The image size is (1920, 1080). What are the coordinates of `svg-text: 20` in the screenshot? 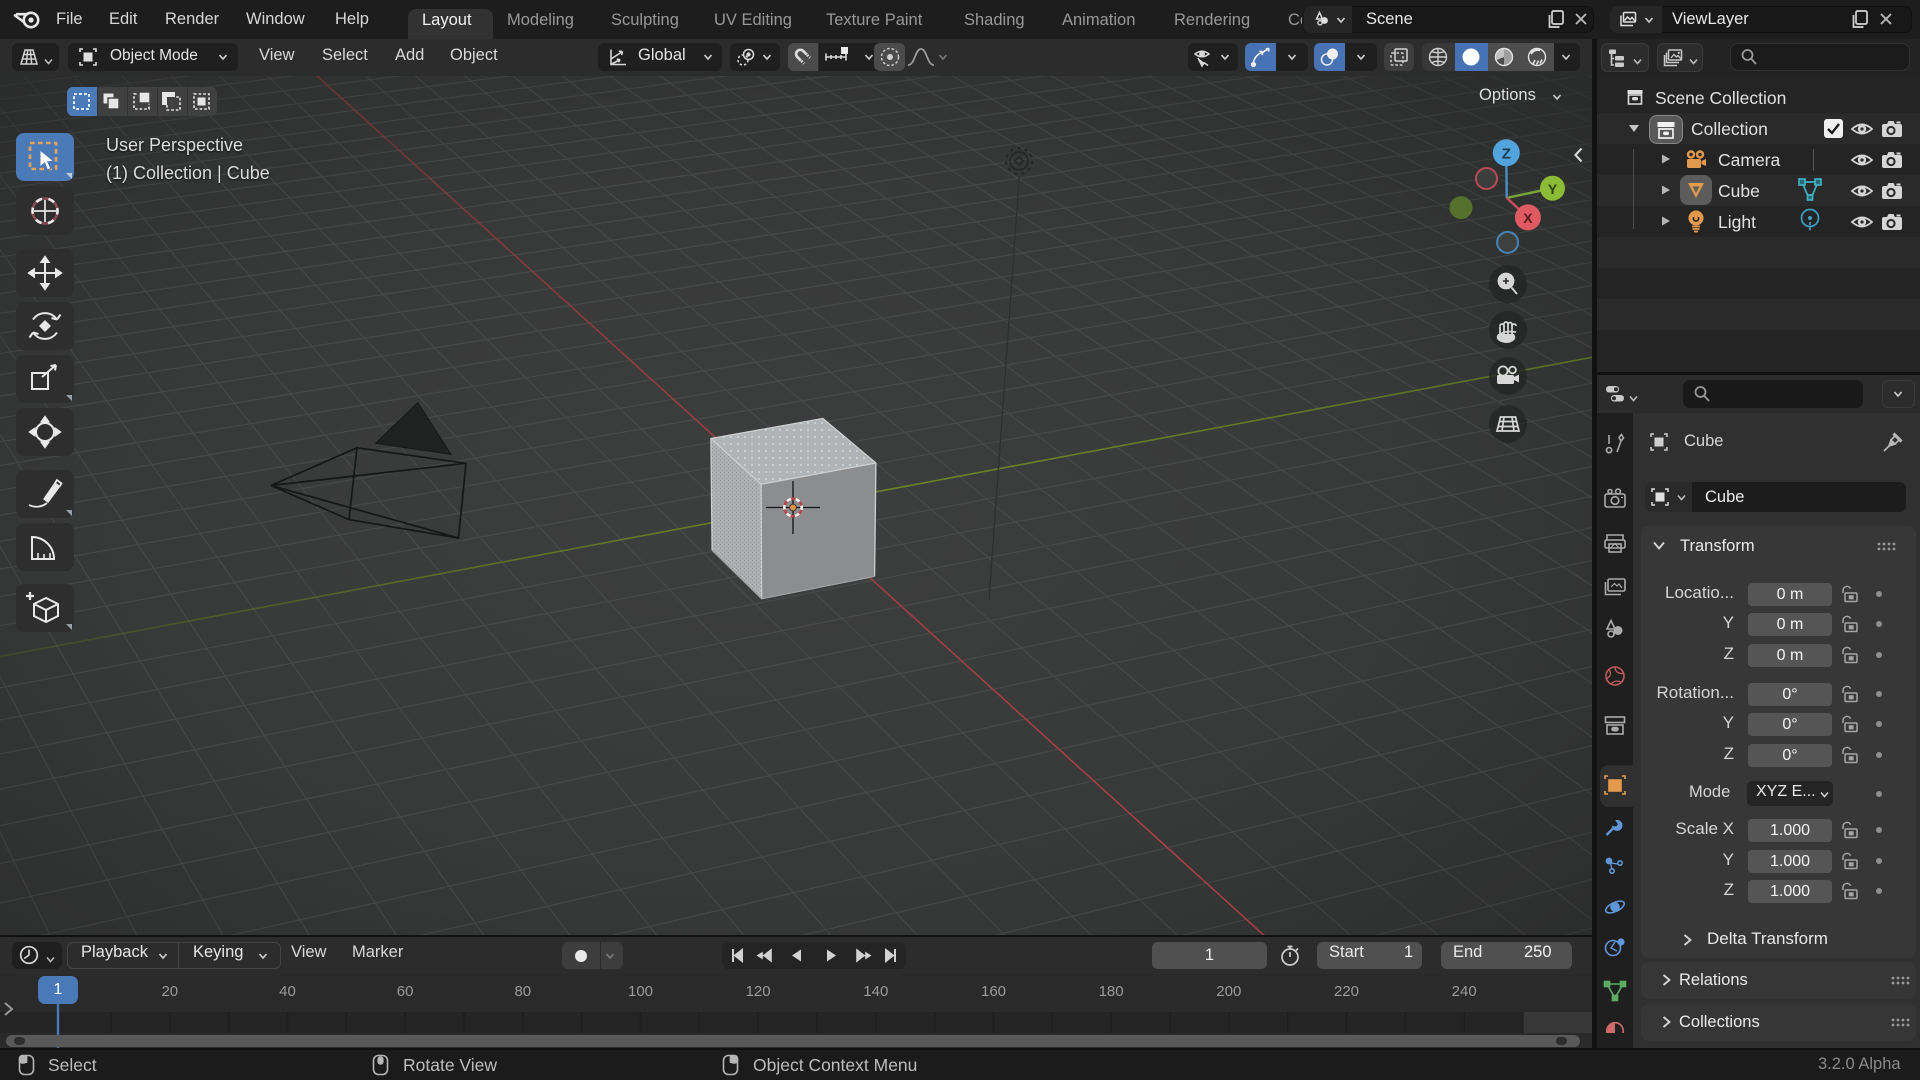 It's located at (169, 991).